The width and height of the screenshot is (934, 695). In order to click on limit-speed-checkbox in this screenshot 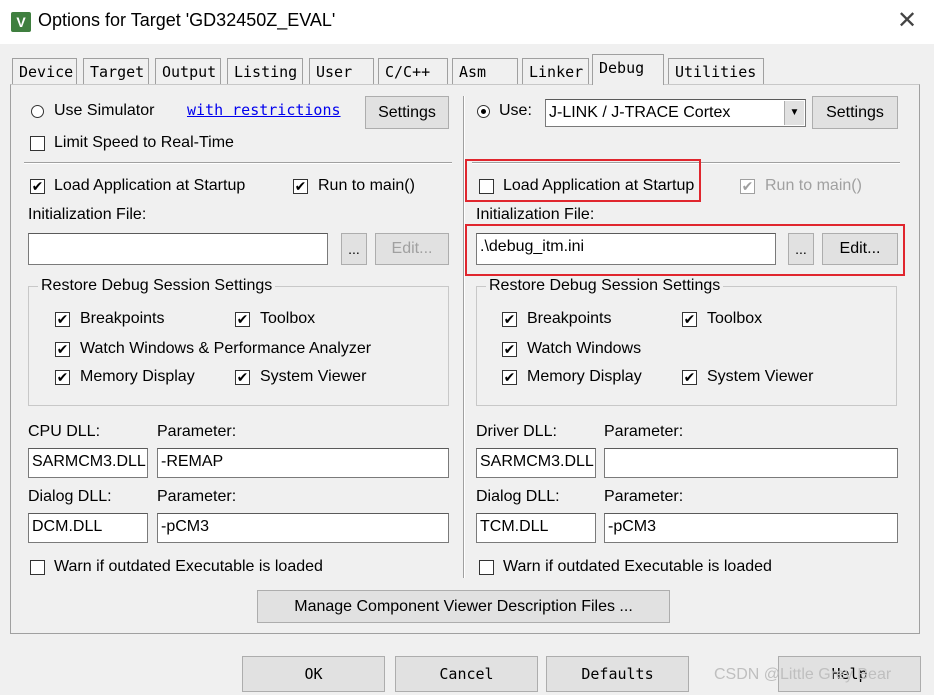, I will do `click(37, 143)`.